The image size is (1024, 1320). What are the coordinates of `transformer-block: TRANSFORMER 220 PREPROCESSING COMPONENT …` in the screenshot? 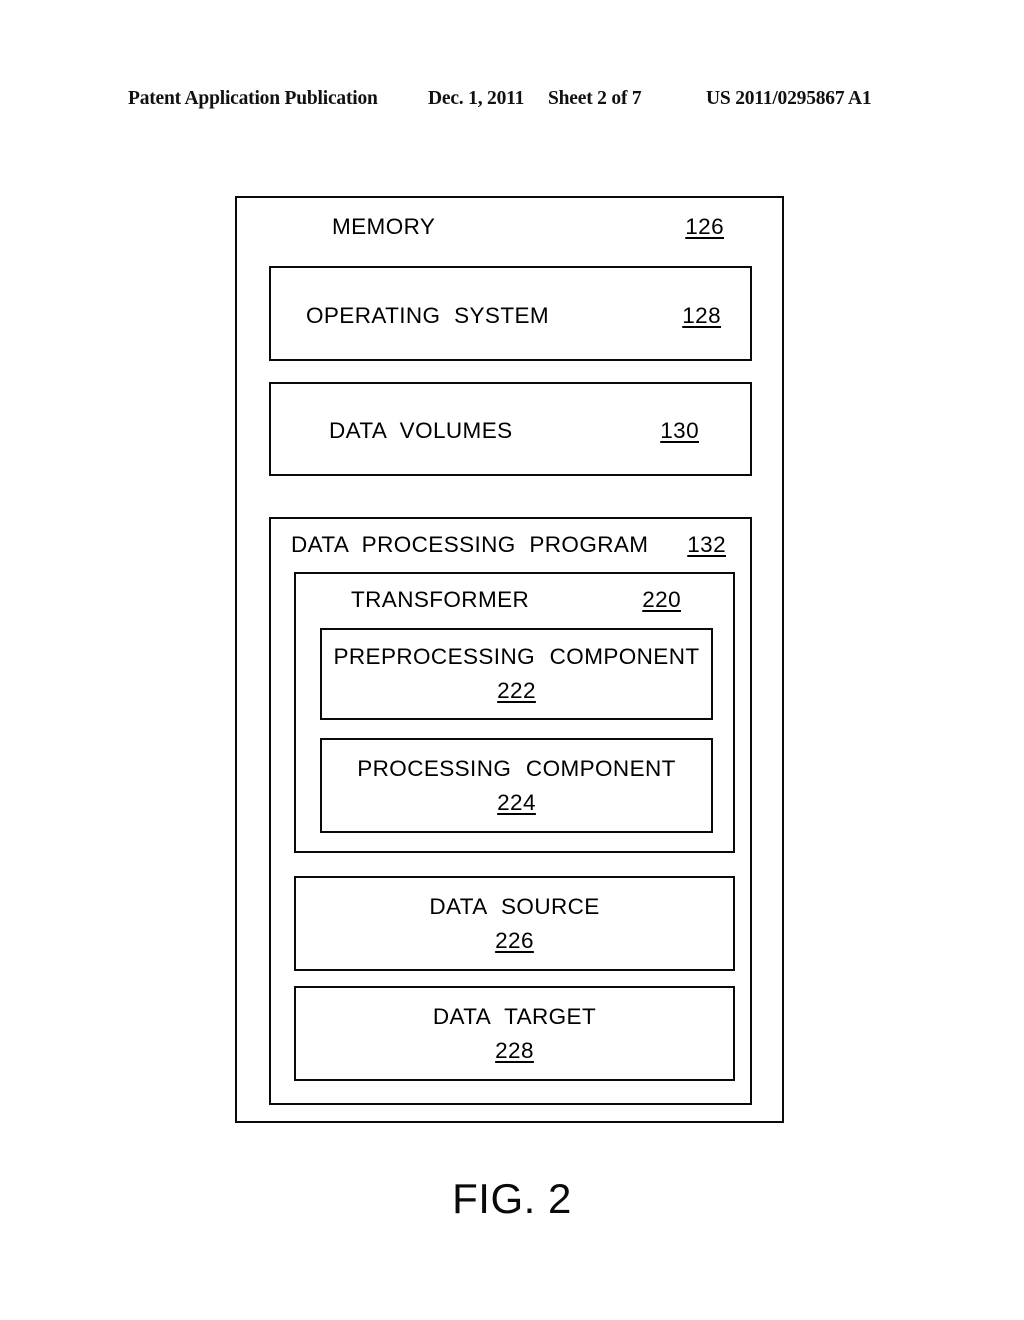 It's located at (514, 712).